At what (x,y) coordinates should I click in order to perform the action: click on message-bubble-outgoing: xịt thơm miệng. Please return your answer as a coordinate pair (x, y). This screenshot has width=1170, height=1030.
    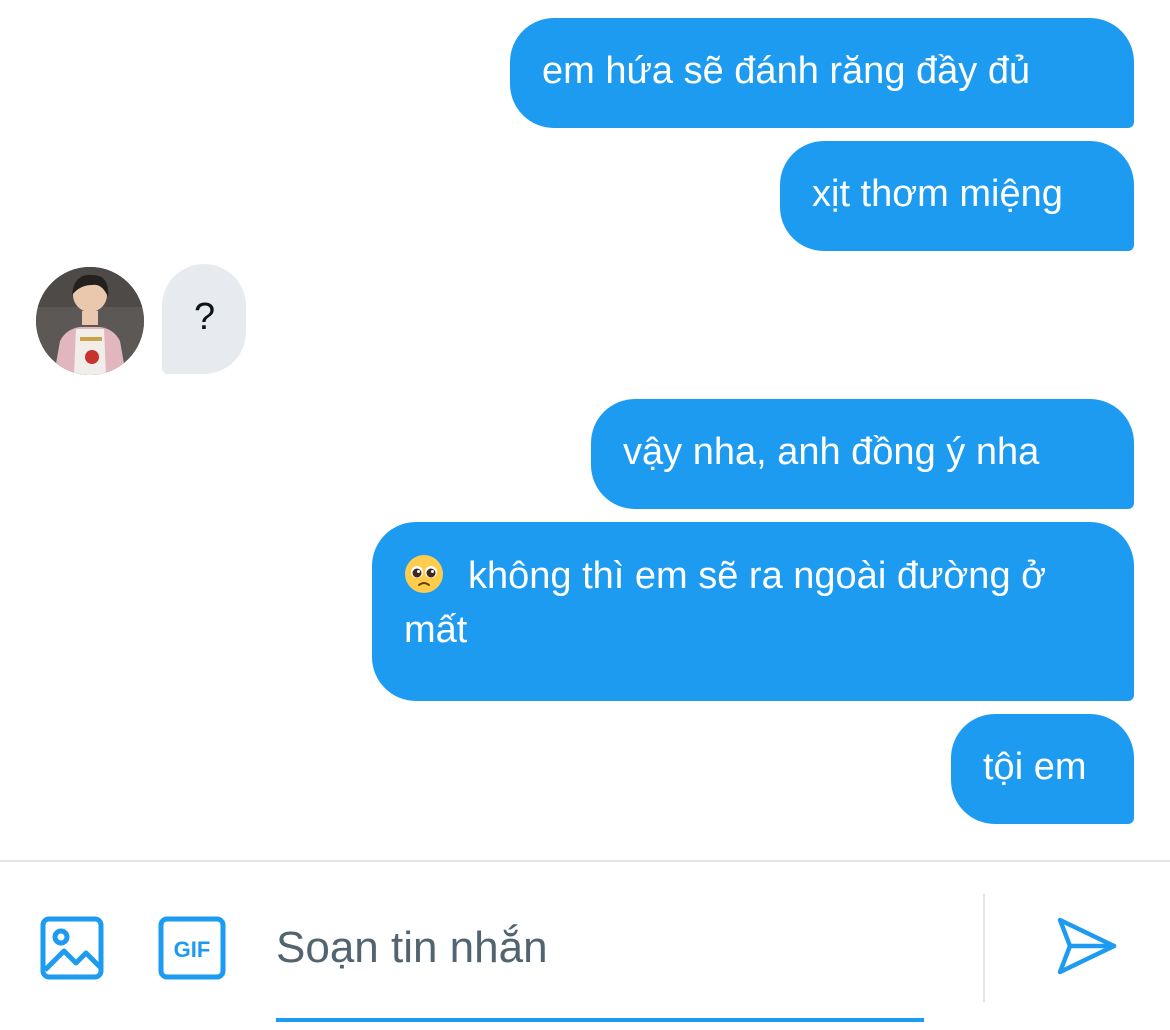
    Looking at the image, I should click on (957, 196).